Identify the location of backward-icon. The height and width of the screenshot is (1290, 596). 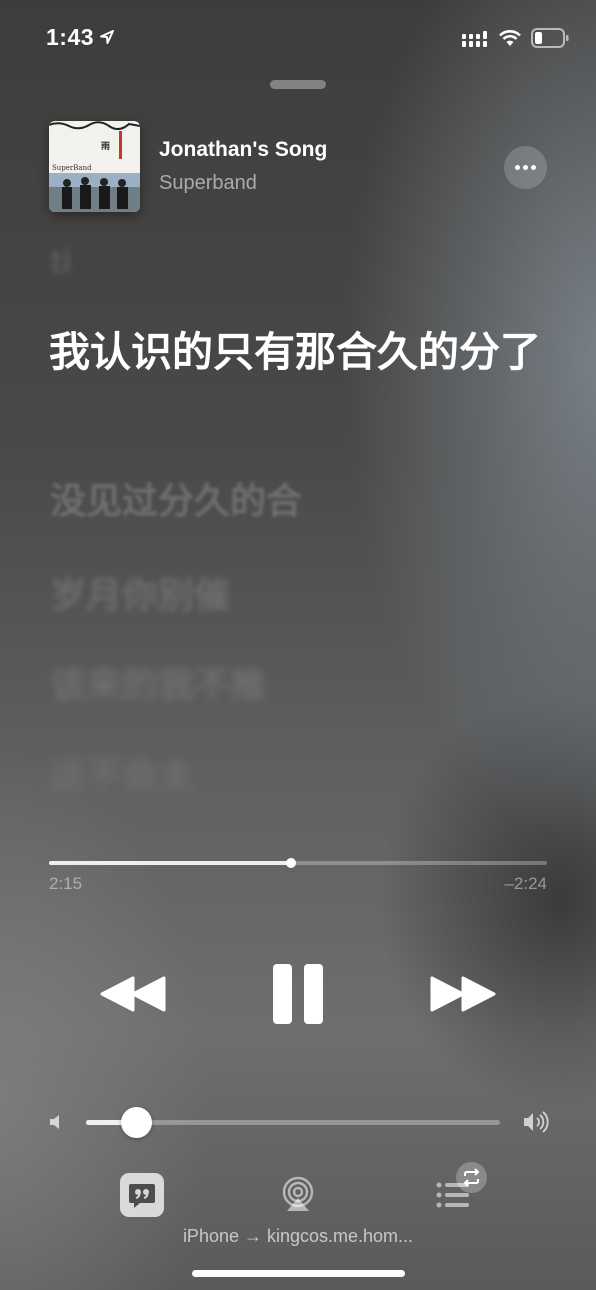
(133, 994).